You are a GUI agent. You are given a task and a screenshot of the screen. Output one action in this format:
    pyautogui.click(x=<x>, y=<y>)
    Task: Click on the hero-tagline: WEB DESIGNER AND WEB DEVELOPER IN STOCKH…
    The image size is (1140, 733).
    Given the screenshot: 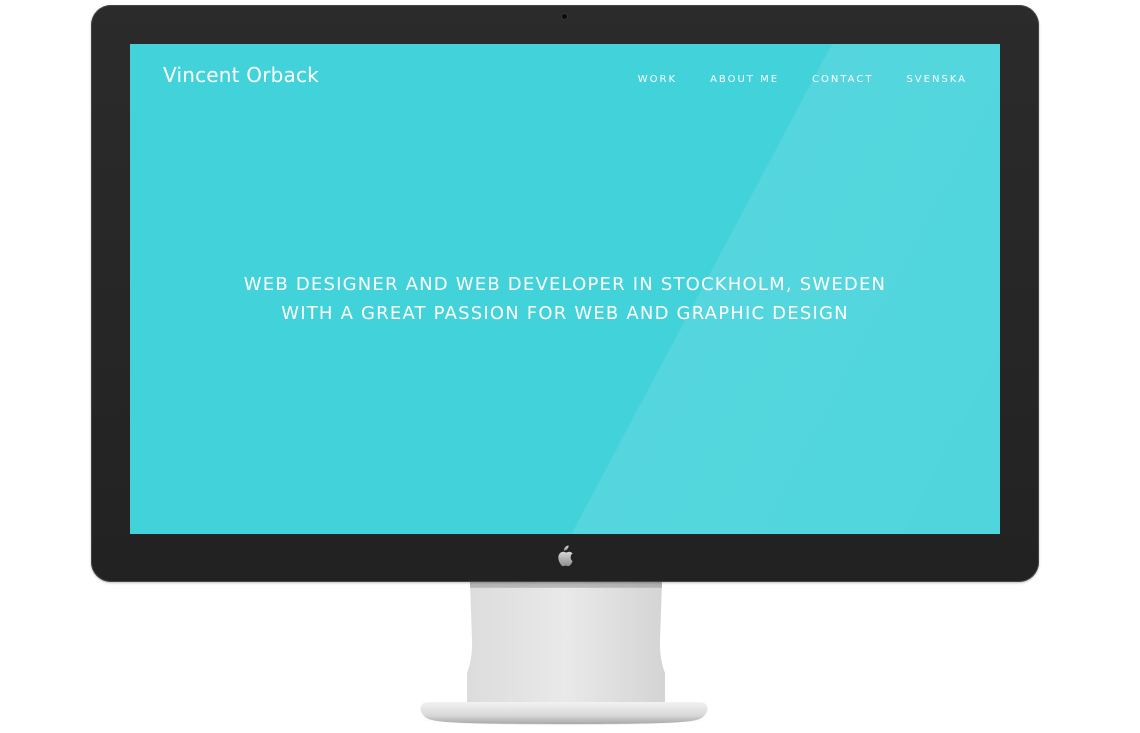 What is the action you would take?
    pyautogui.click(x=565, y=299)
    